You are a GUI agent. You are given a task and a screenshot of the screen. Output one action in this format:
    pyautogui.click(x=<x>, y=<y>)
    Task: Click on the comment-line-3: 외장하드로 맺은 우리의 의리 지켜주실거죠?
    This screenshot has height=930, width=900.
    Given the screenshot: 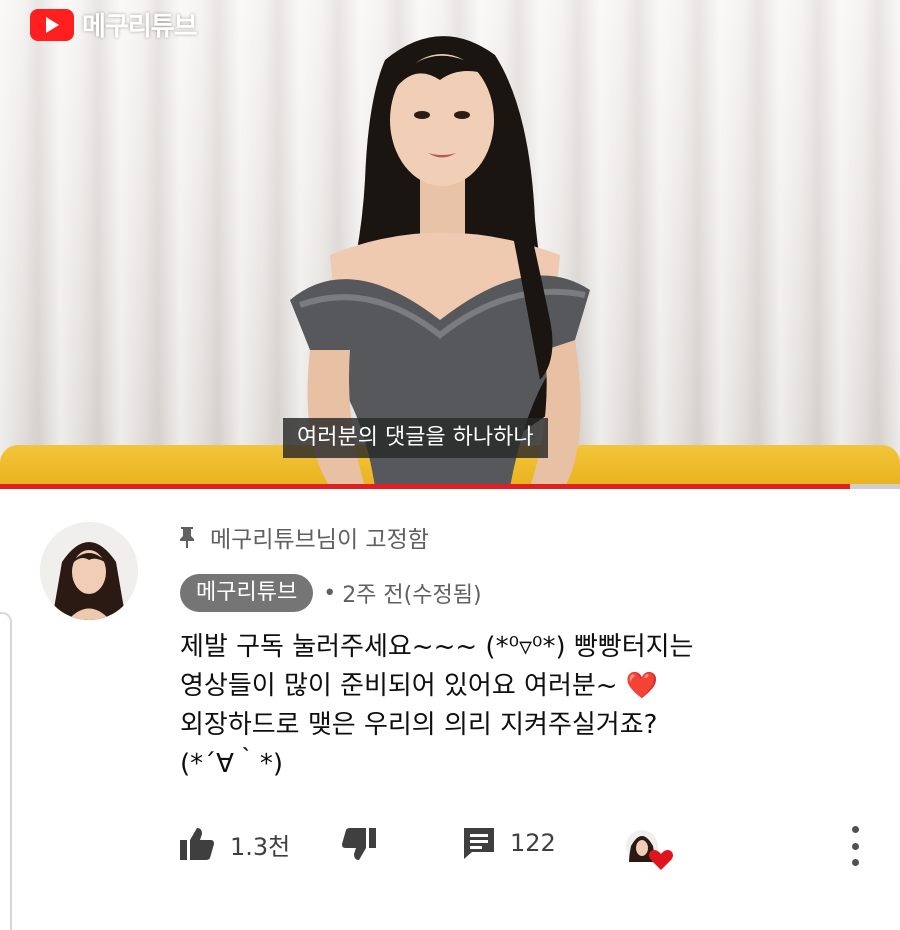 What is the action you would take?
    pyautogui.click(x=419, y=725)
    